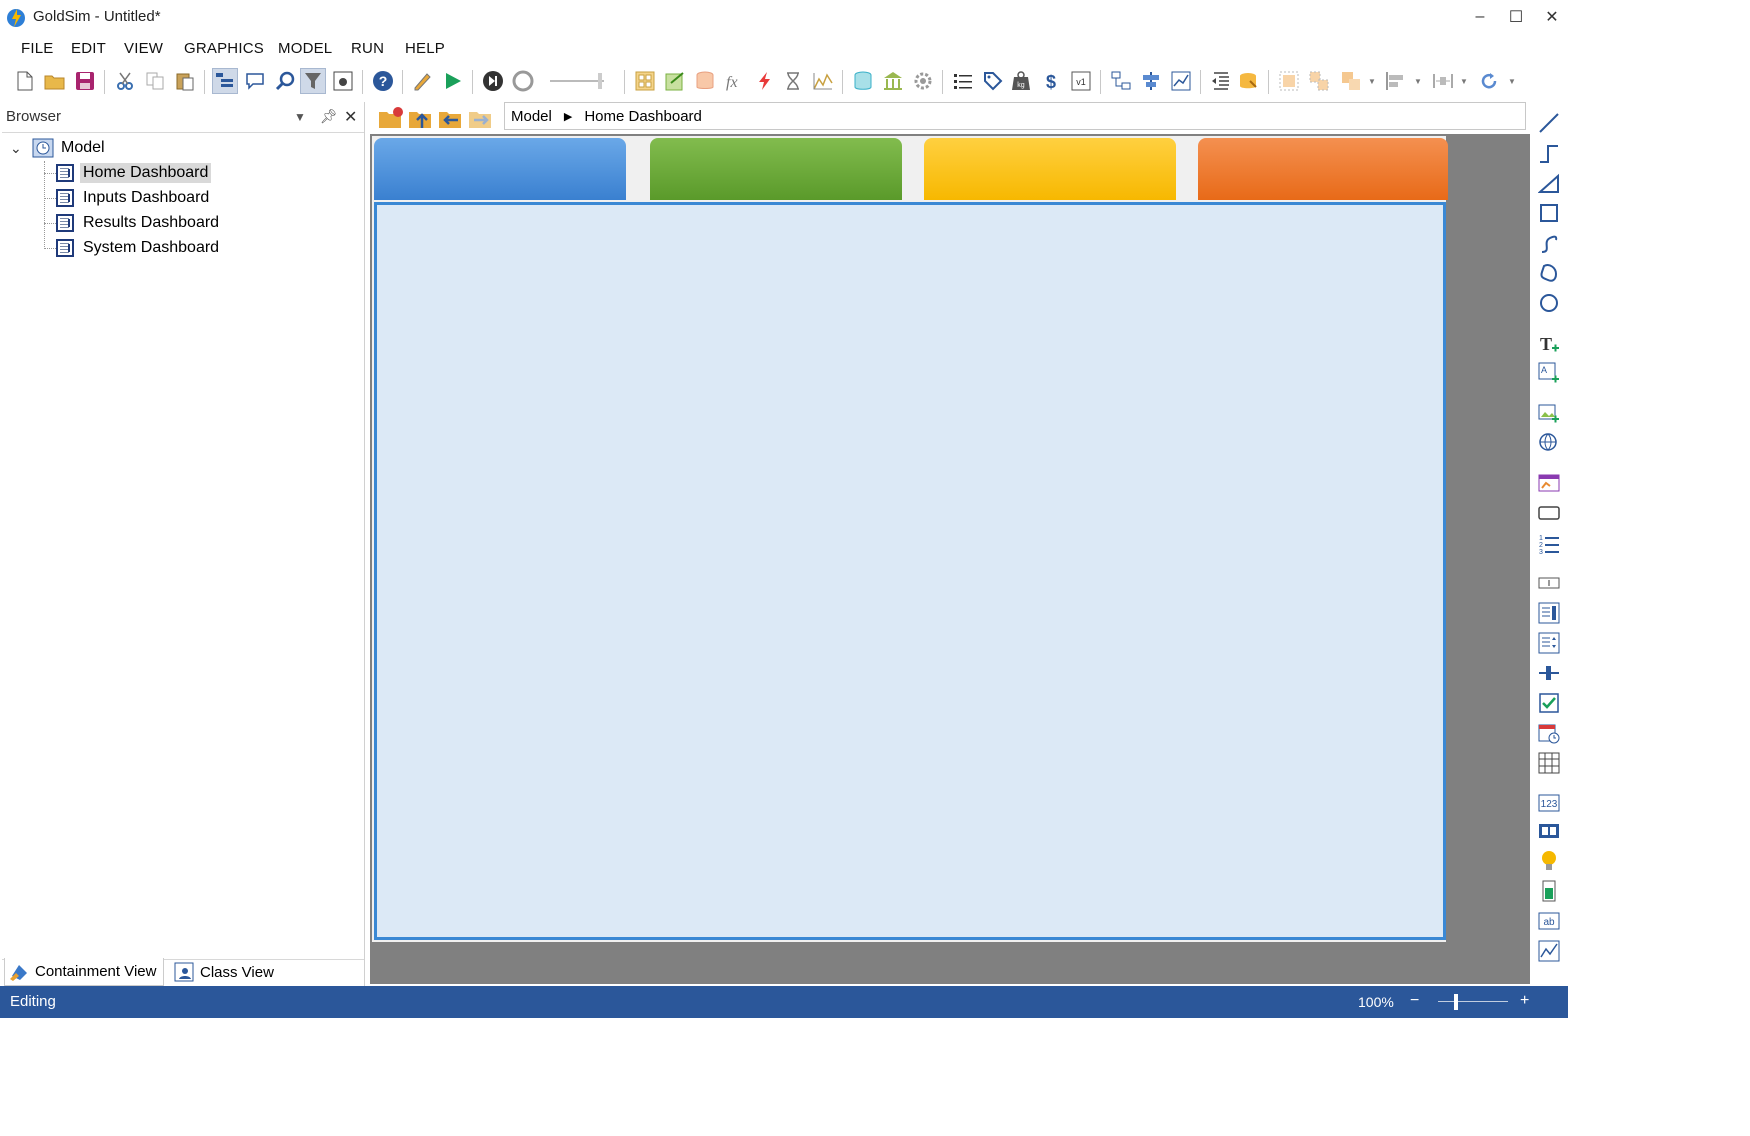  Describe the element at coordinates (1549, 733) in the screenshot. I see `date-picker-icon` at that location.